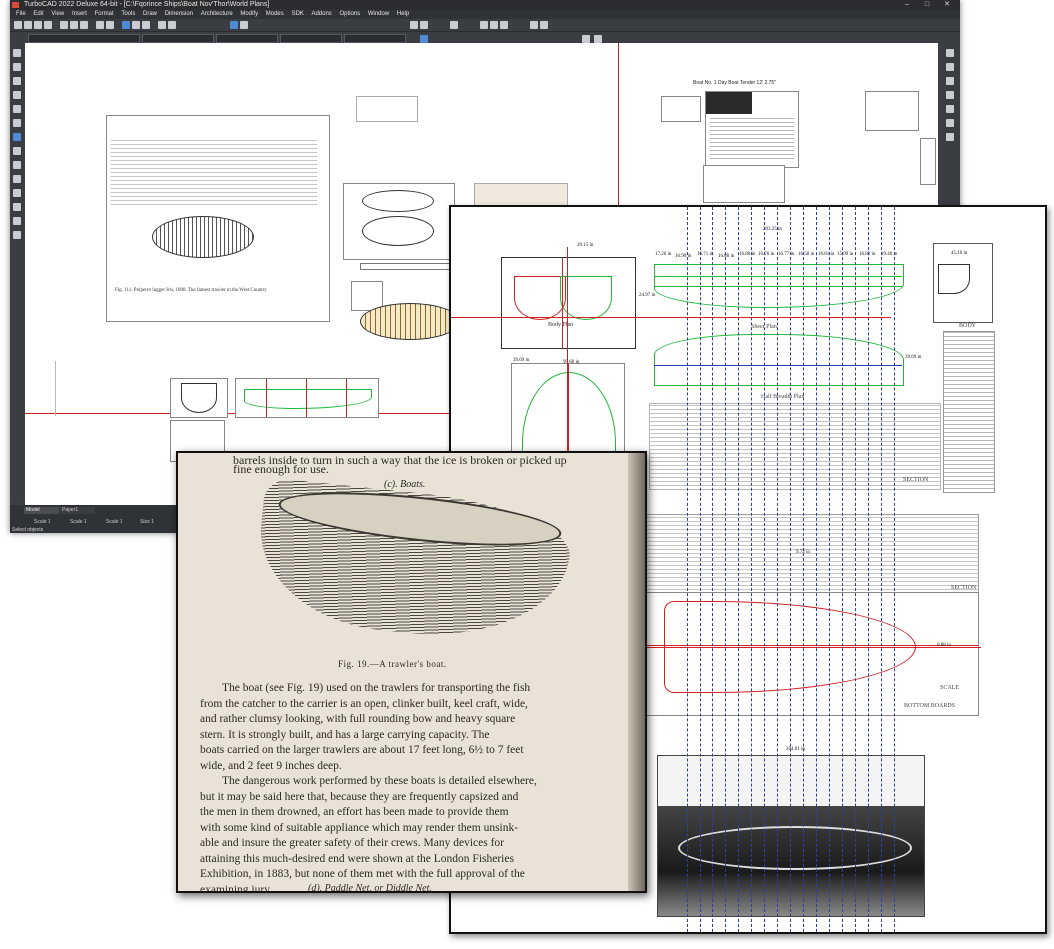 The width and height of the screenshot is (1054, 949). What do you see at coordinates (104, 14) in the screenshot?
I see `menu-format: Format` at bounding box center [104, 14].